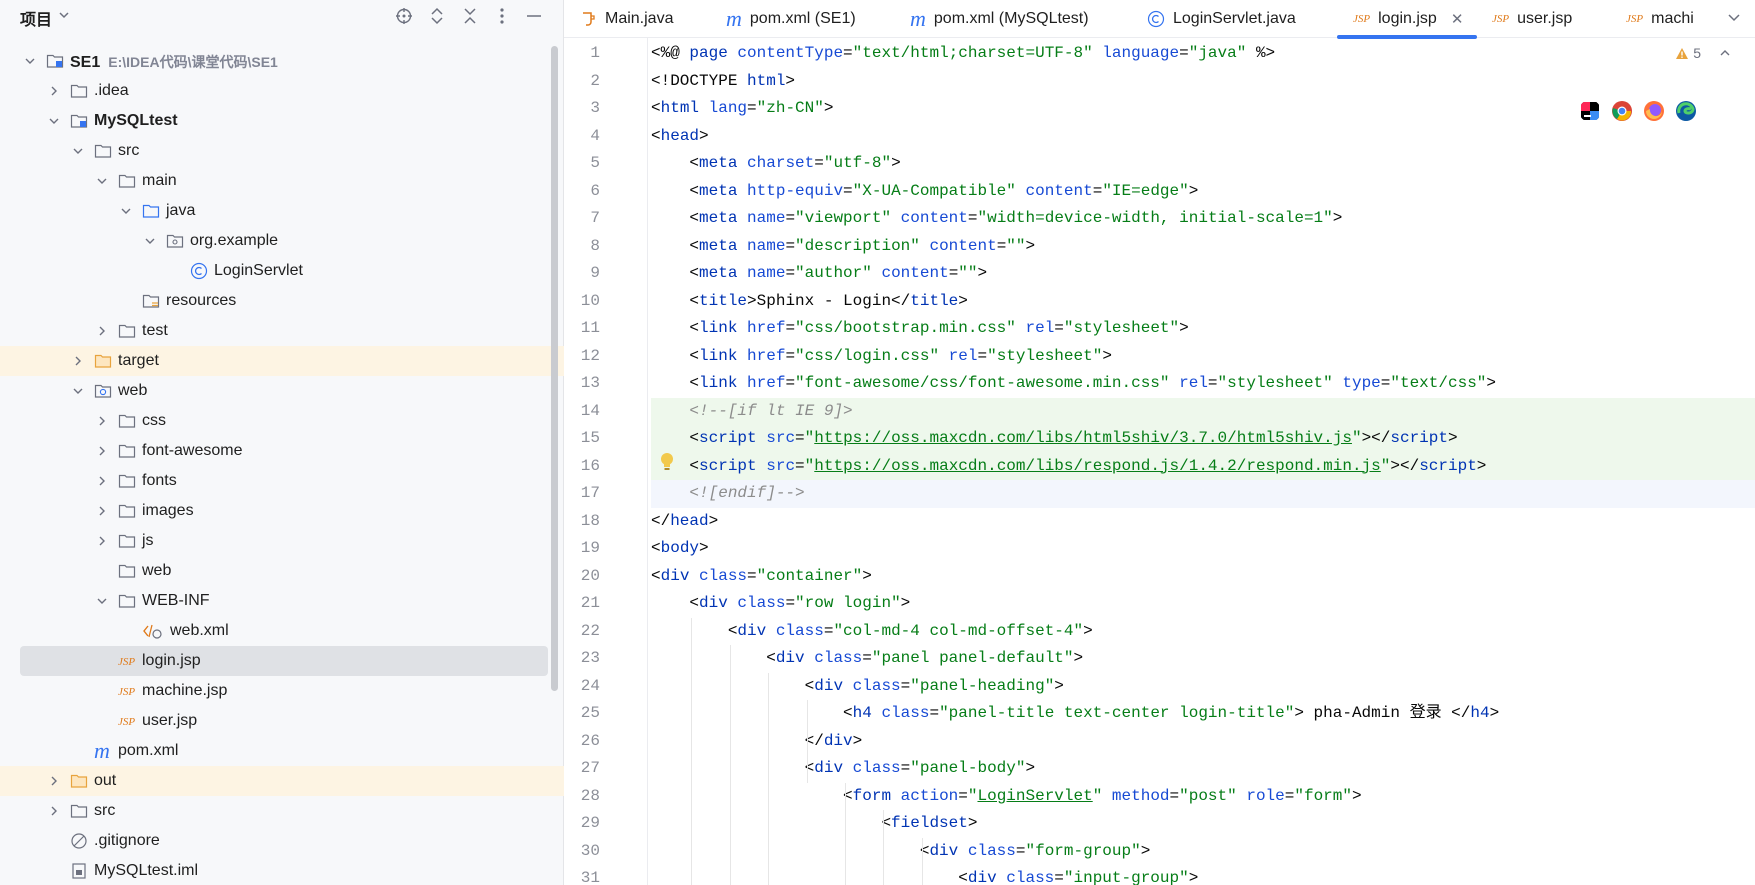  I want to click on locate-icon, so click(404, 16).